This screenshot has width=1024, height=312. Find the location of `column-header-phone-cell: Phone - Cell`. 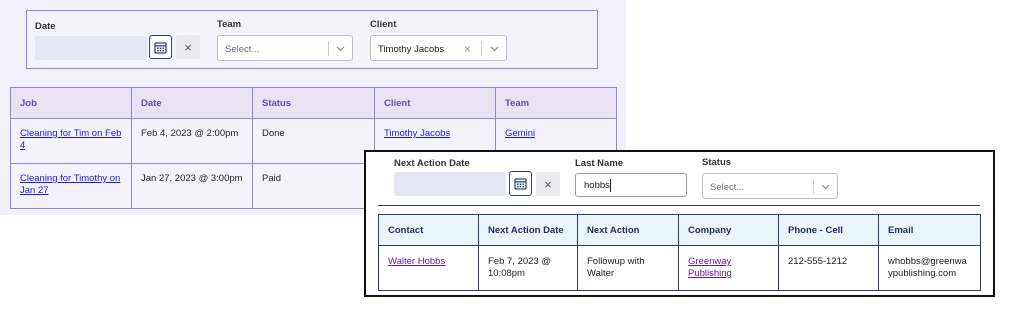

column-header-phone-cell: Phone - Cell is located at coordinates (828, 230).